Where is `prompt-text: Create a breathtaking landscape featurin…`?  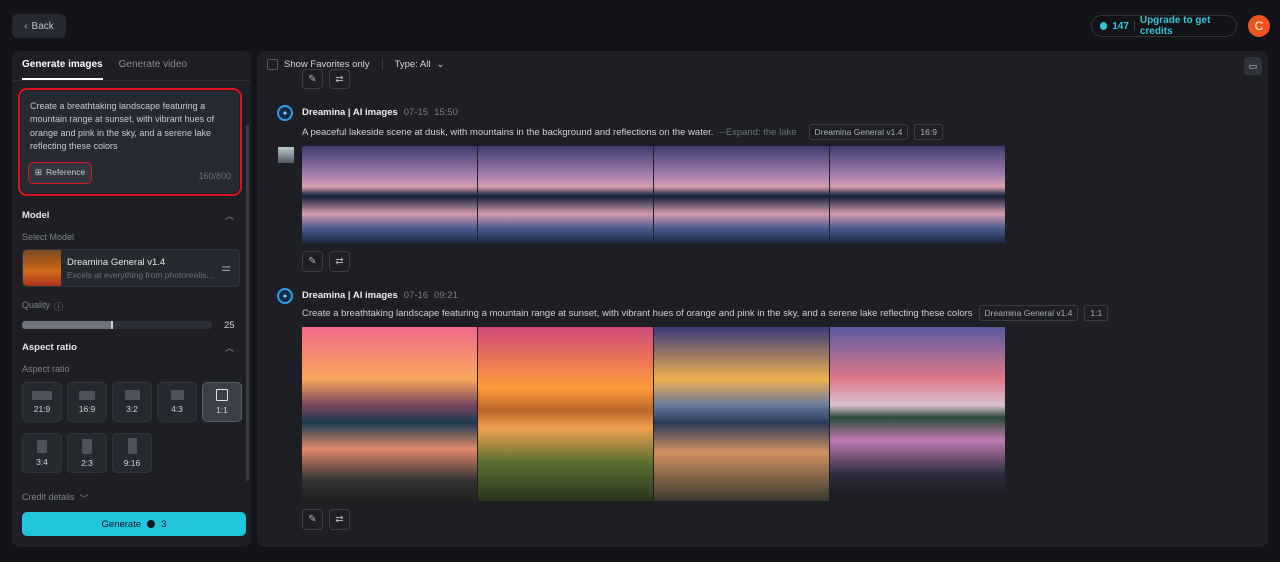
prompt-text: Create a breathtaking landscape featurin… is located at coordinates (122, 126).